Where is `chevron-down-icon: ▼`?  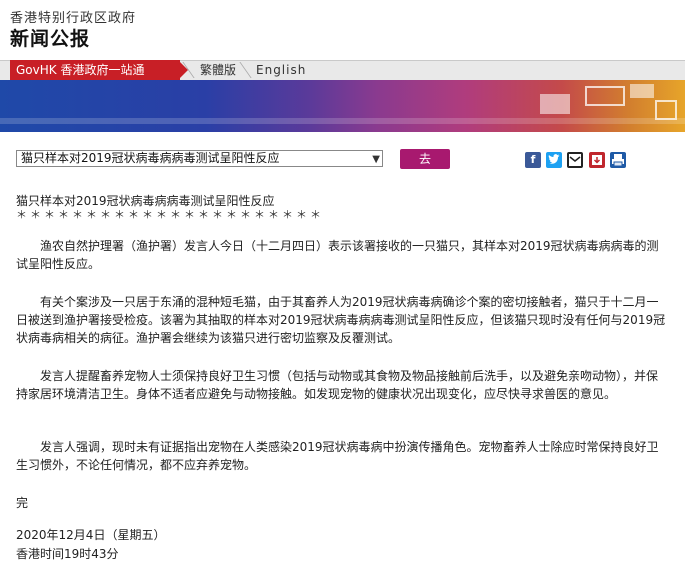 chevron-down-icon: ▼ is located at coordinates (376, 159).